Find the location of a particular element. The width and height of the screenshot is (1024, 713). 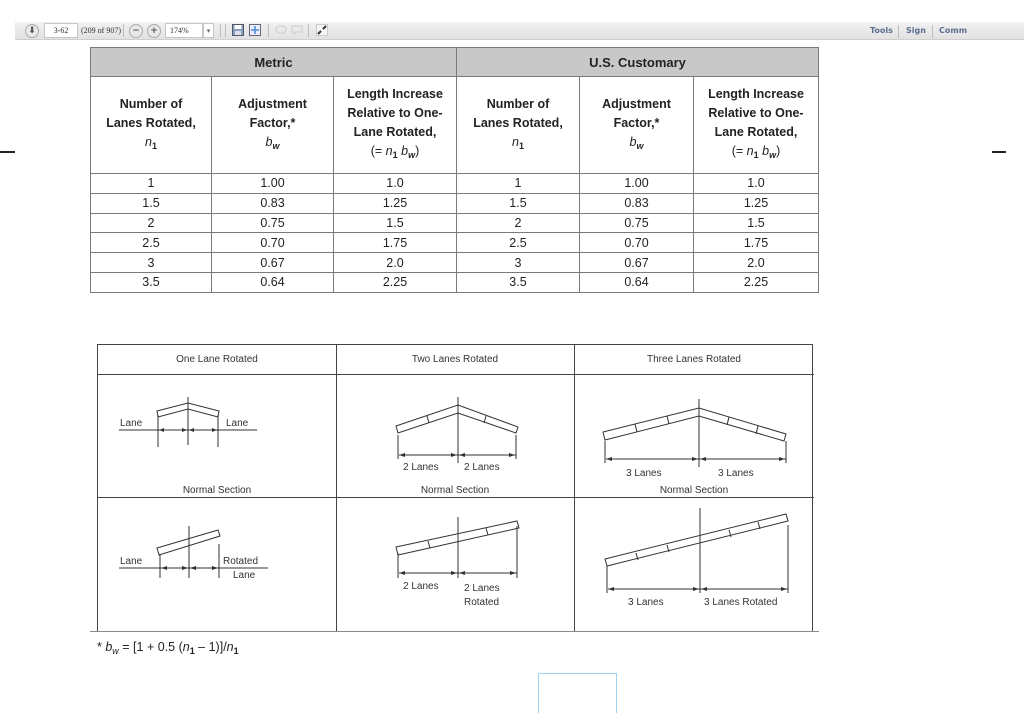

zoom-dropdown-button: ▾ is located at coordinates (208, 30).